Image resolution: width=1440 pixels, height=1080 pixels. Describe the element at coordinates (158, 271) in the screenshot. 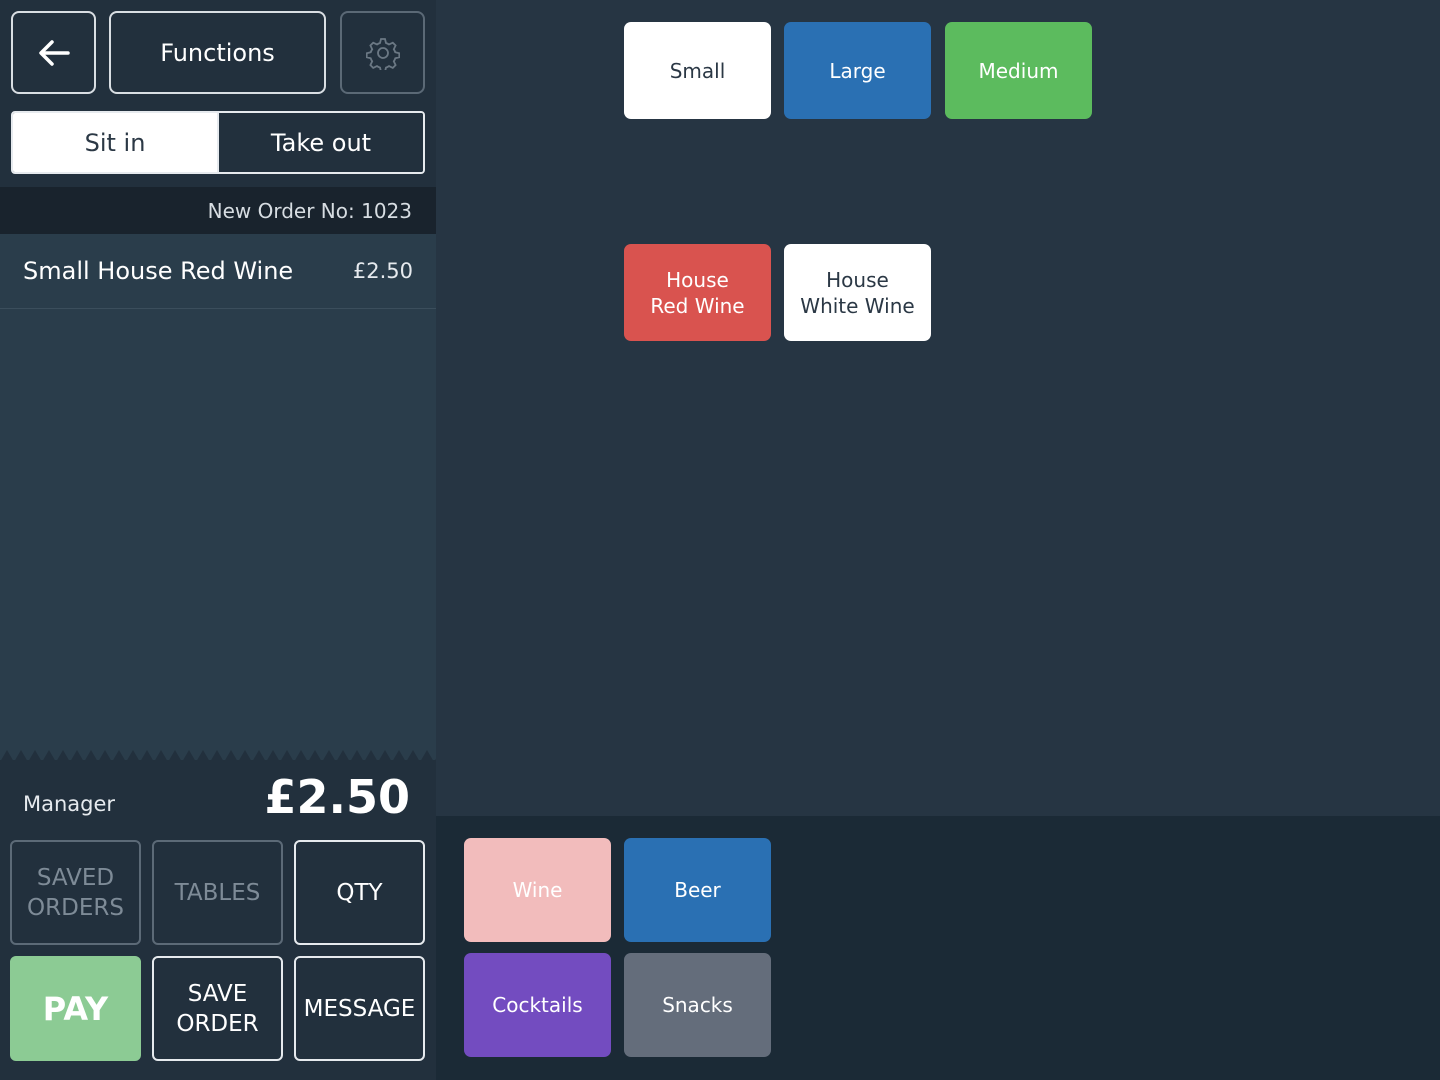

I see `item-name: Small House Red Wine` at that location.